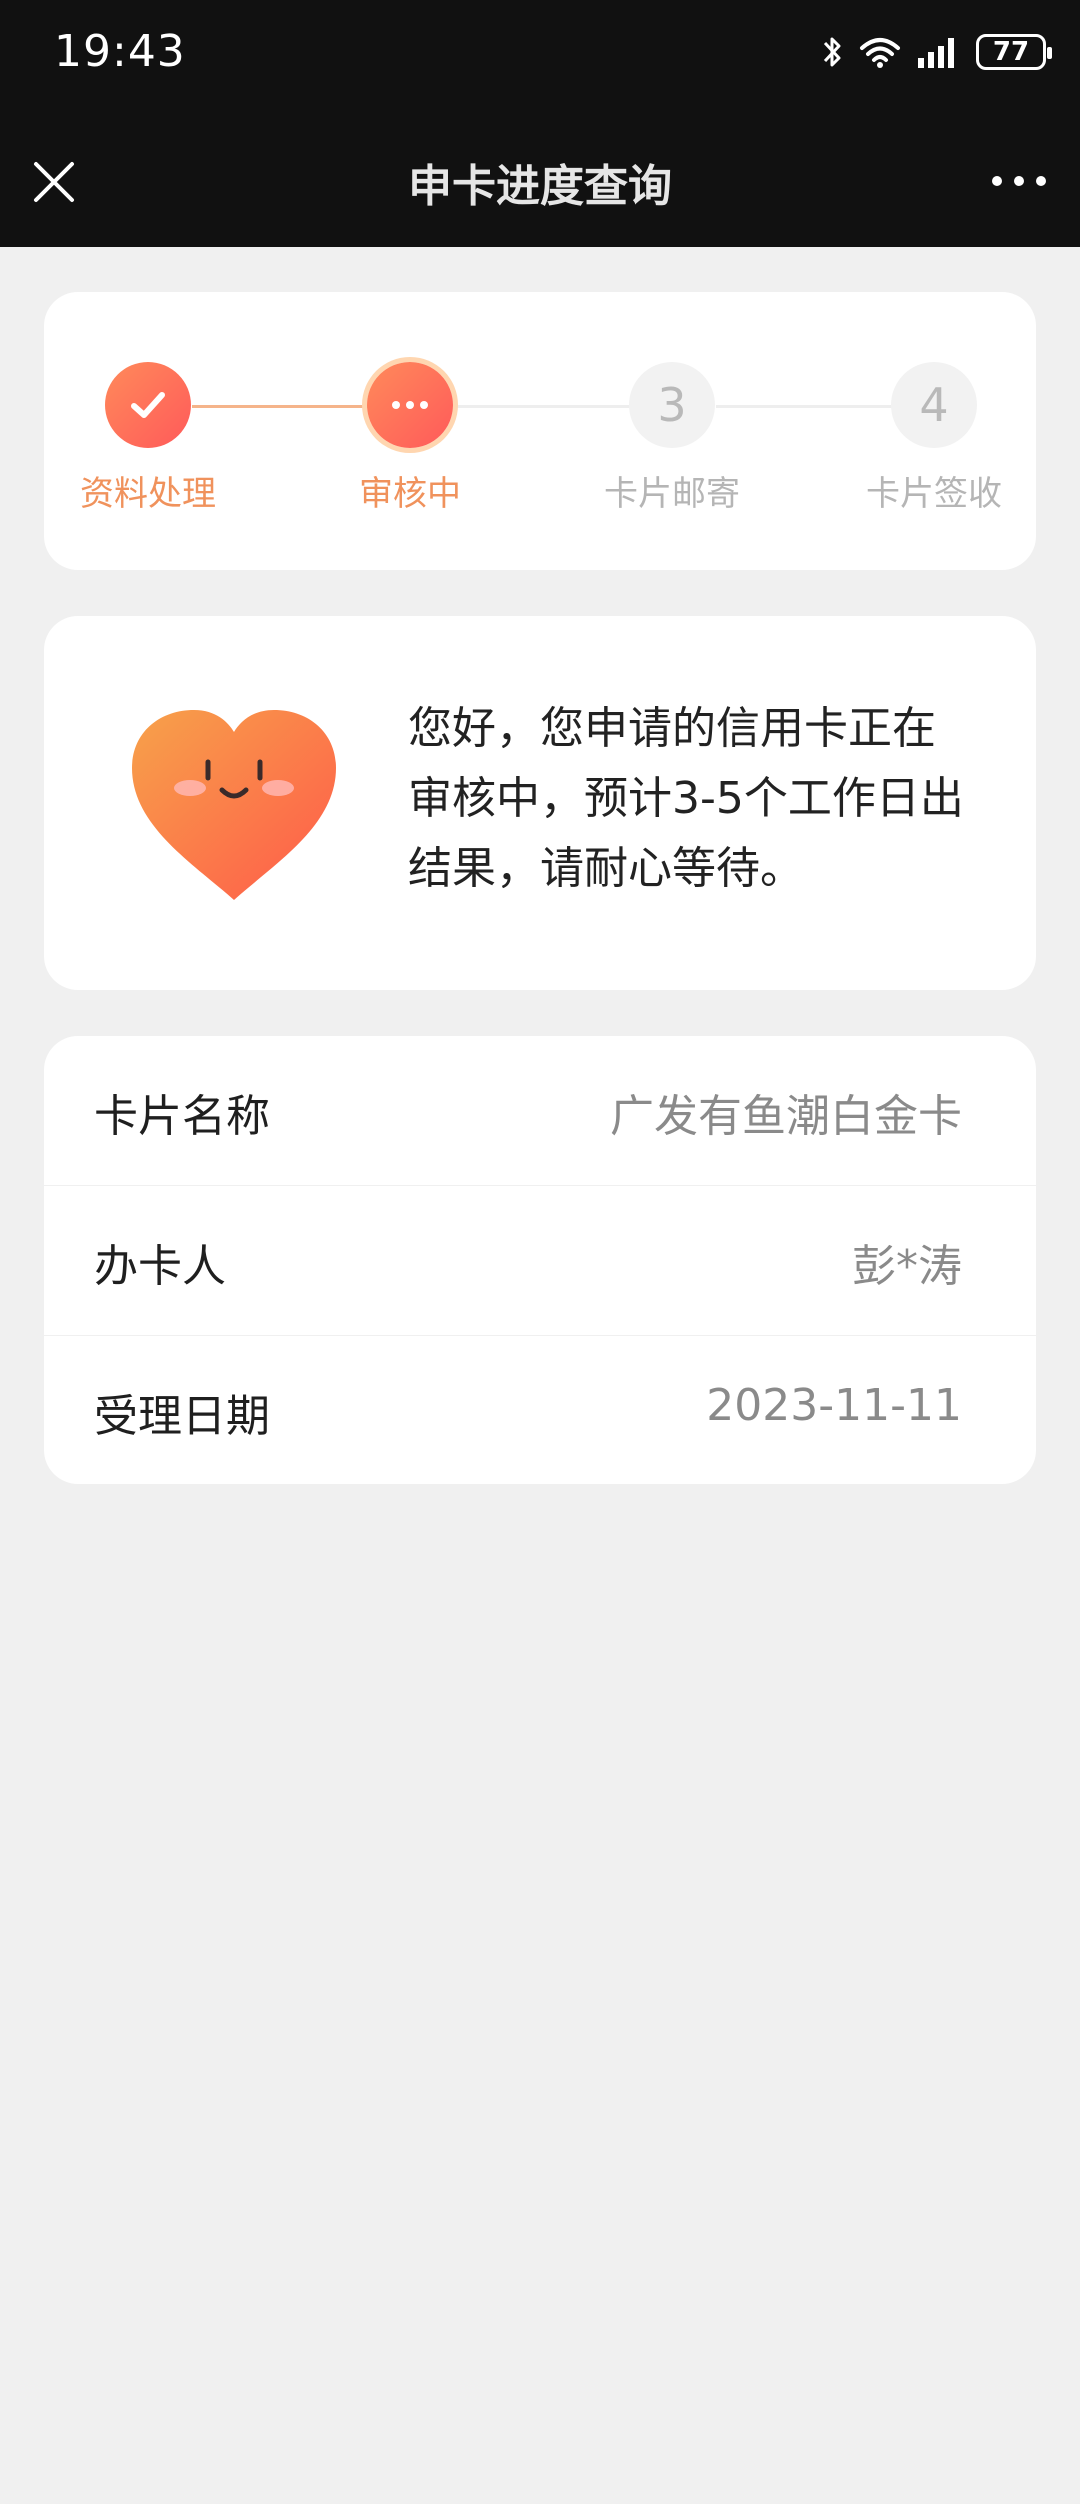  What do you see at coordinates (686, 798) in the screenshot?
I see `status-message: 您好，您申请的信用卡正在审核中，预计3-5个工作日出结果，请耐心等待。` at bounding box center [686, 798].